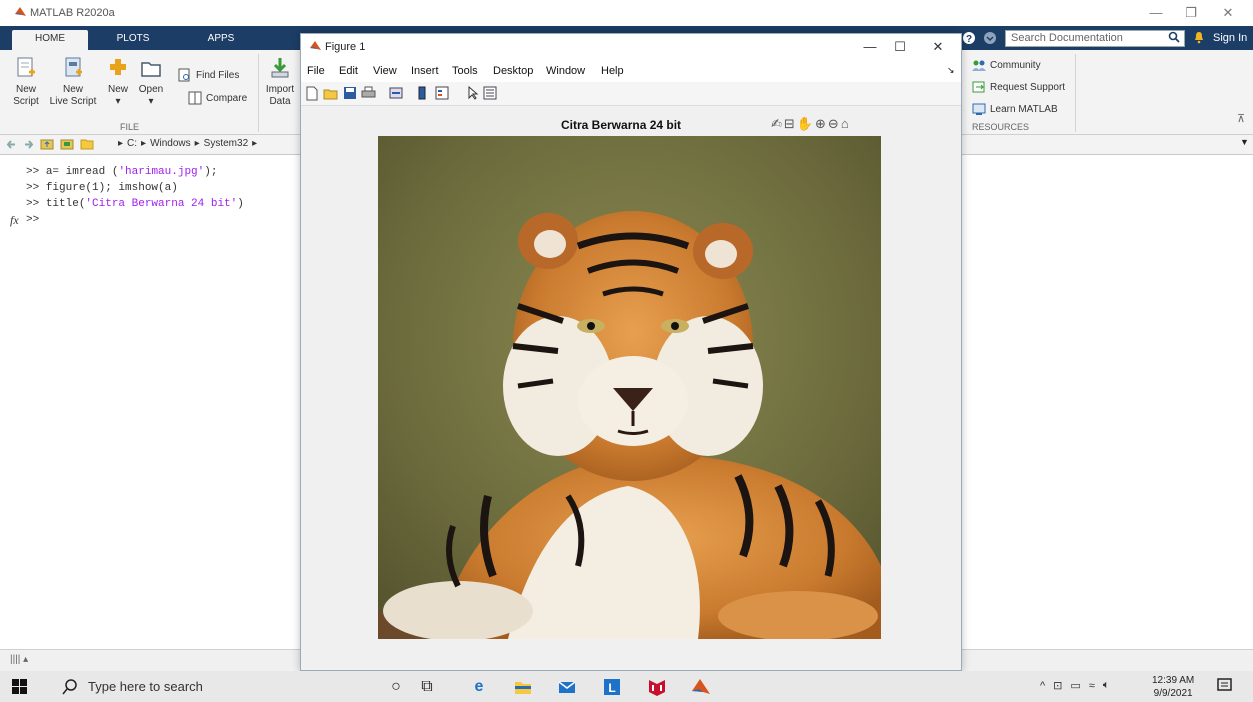  I want to click on tab-home: HOME, so click(50, 40).